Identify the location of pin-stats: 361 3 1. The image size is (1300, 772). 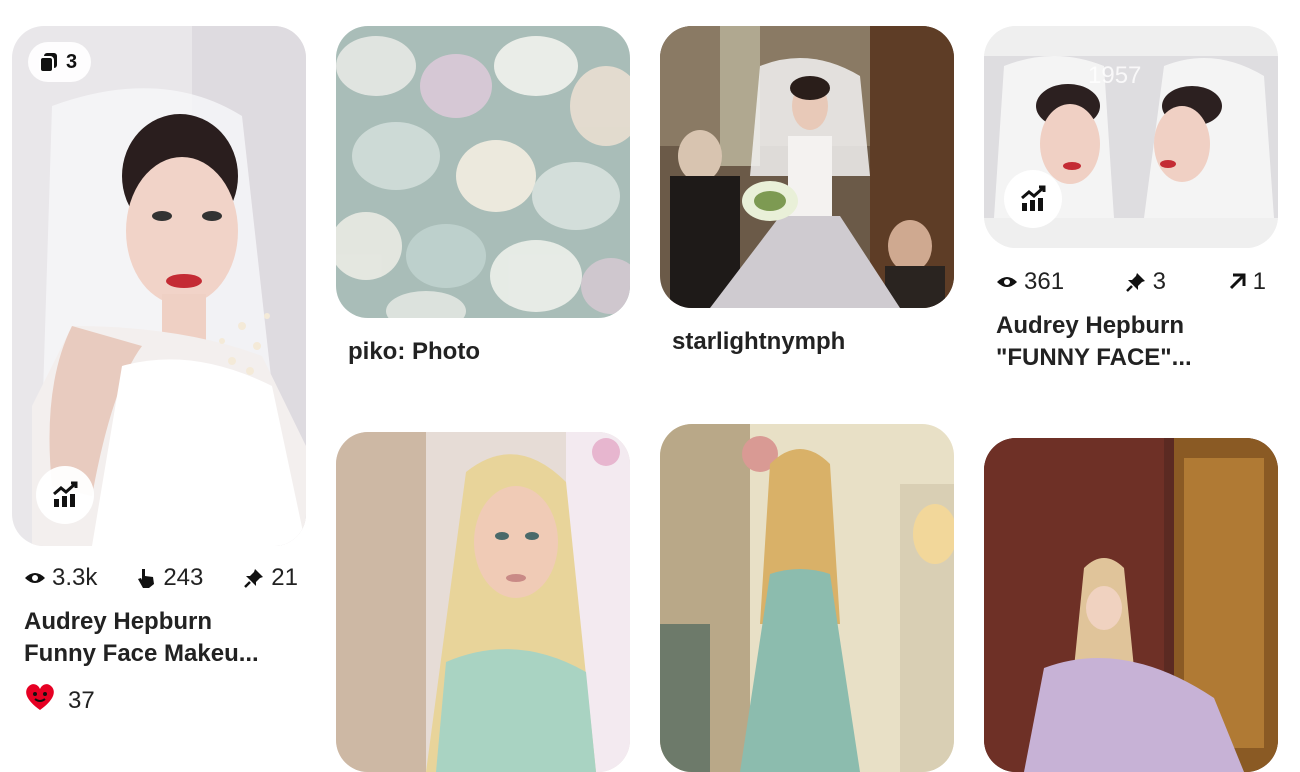
(1131, 282).